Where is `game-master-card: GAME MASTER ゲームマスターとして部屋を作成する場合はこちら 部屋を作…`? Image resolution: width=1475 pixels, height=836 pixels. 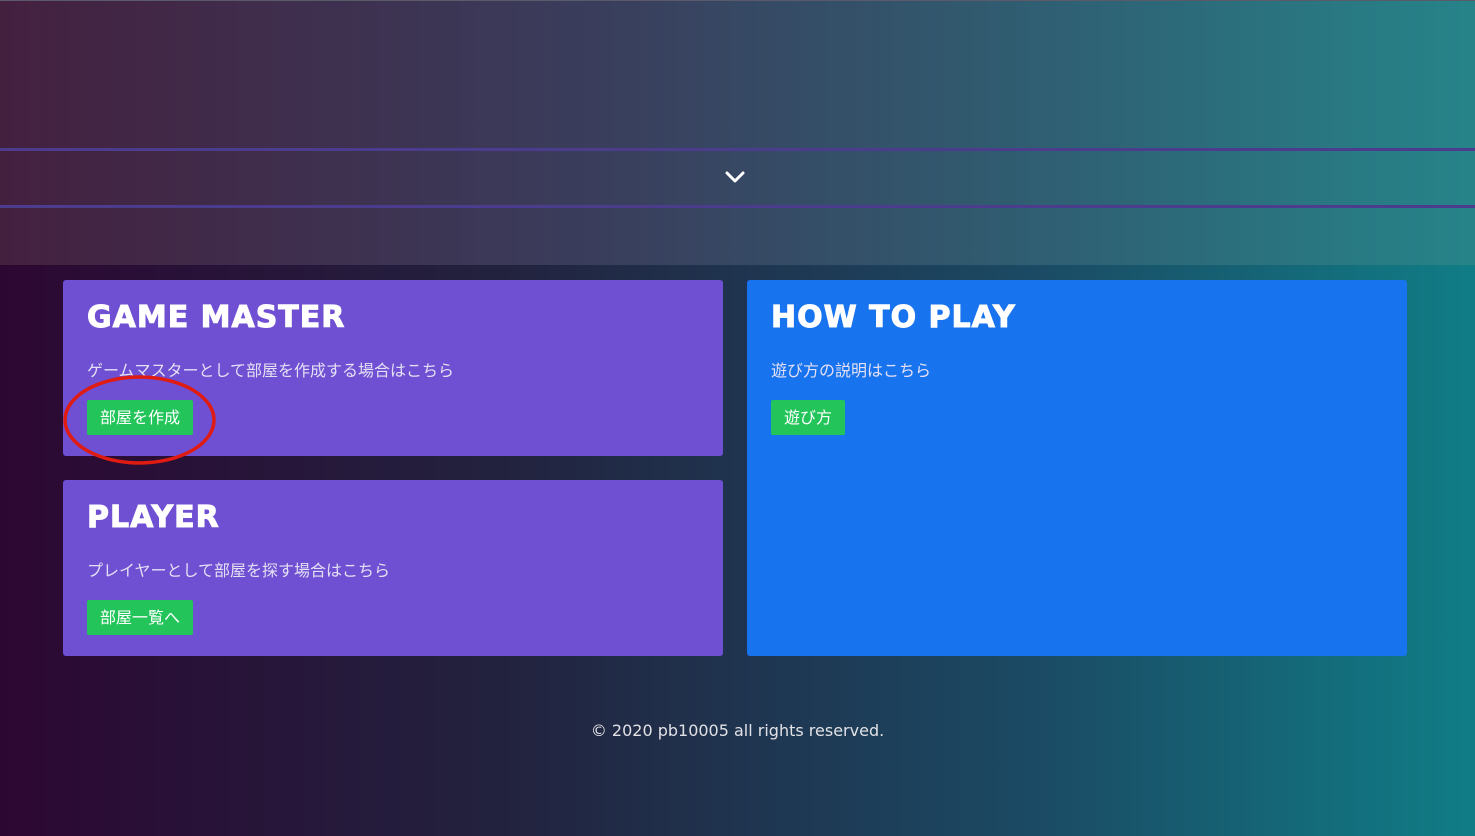
game-master-card: GAME MASTER ゲームマスターとして部屋を作成する場合はこちら 部屋を作… is located at coordinates (393, 368).